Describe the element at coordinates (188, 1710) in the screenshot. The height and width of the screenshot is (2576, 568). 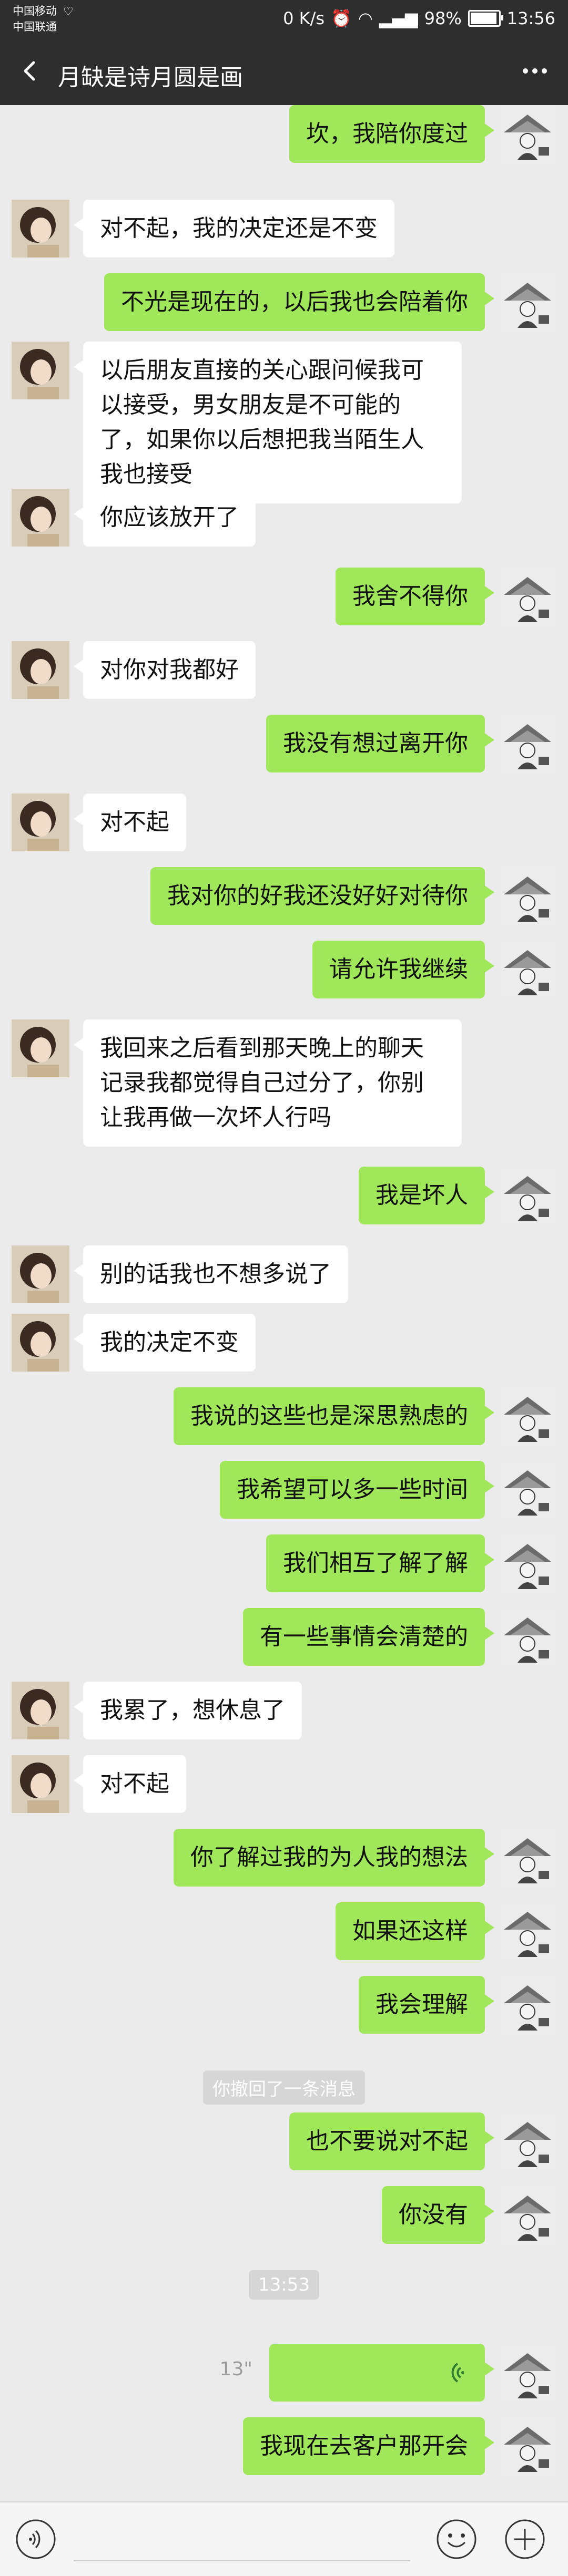
I see `contact-message-bubble: 我累了，想休息了` at that location.